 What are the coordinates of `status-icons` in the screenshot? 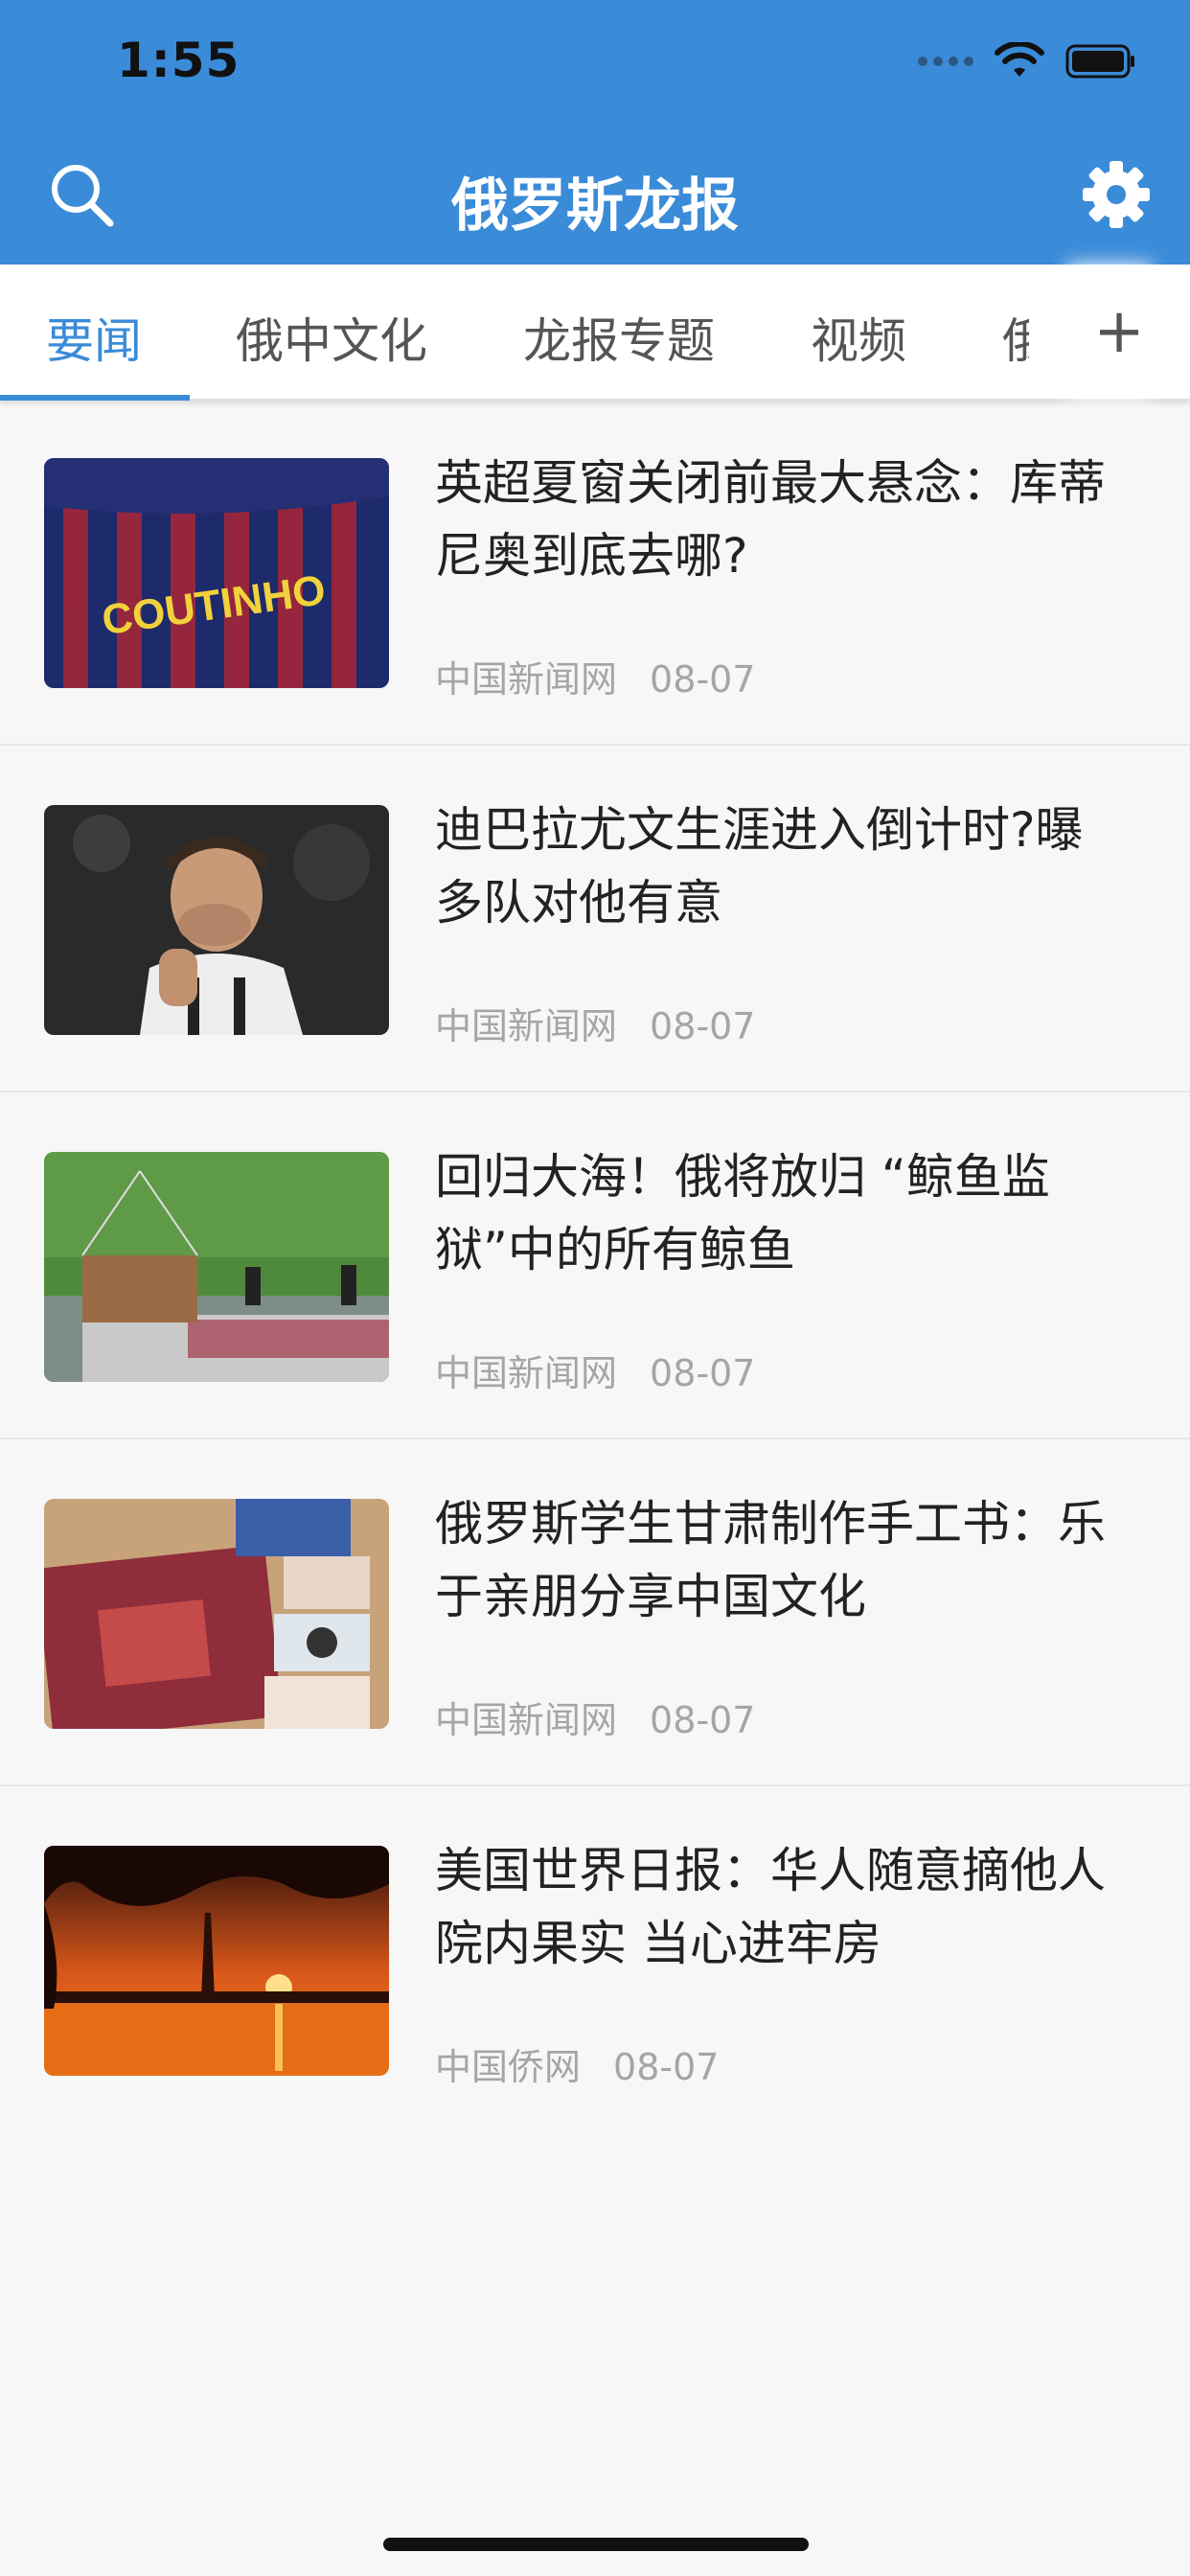 It's located at (1027, 61).